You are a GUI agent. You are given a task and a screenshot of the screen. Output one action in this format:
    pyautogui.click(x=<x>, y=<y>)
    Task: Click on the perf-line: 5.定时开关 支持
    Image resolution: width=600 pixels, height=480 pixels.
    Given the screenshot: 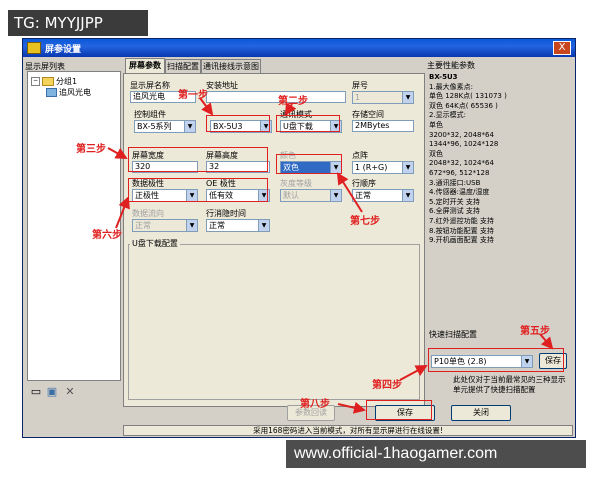 What is the action you would take?
    pyautogui.click(x=454, y=201)
    